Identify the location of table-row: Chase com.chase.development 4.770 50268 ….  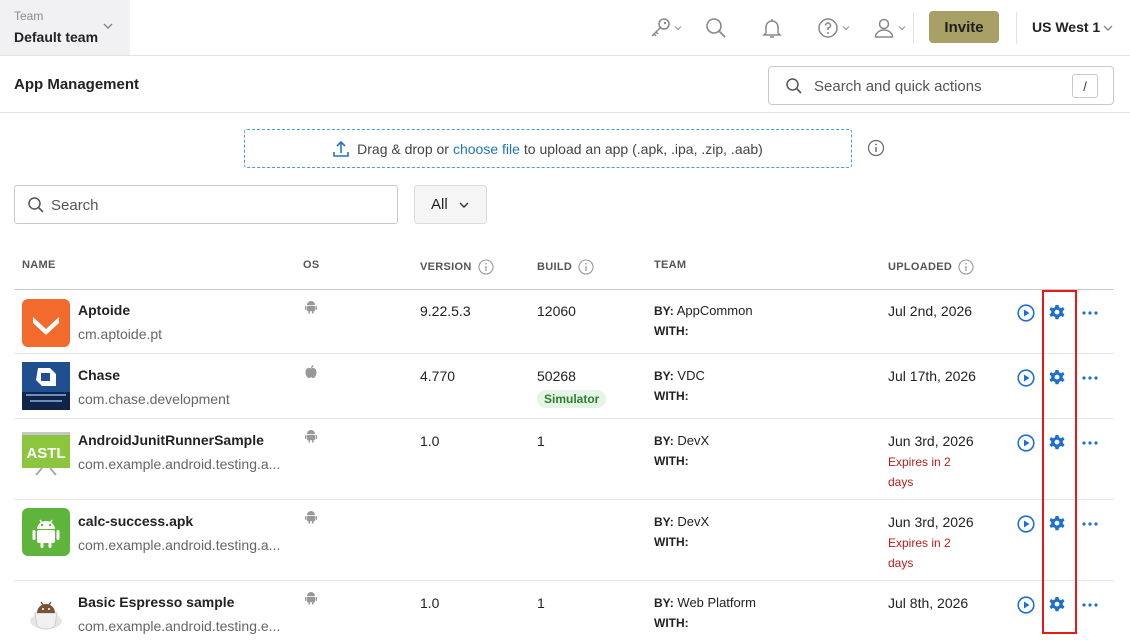
(564, 386).